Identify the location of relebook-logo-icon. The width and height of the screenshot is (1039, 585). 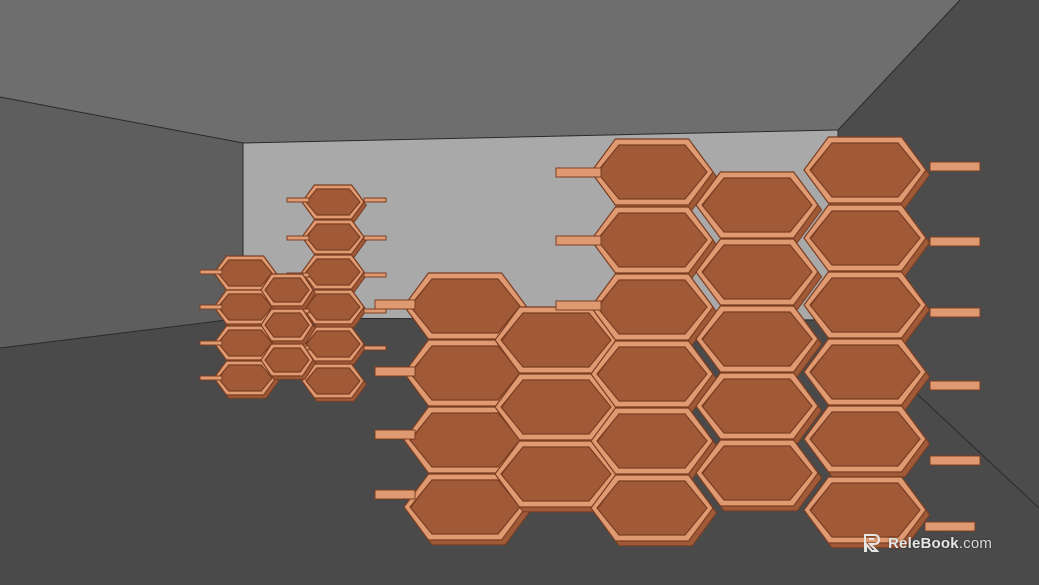
(872, 543).